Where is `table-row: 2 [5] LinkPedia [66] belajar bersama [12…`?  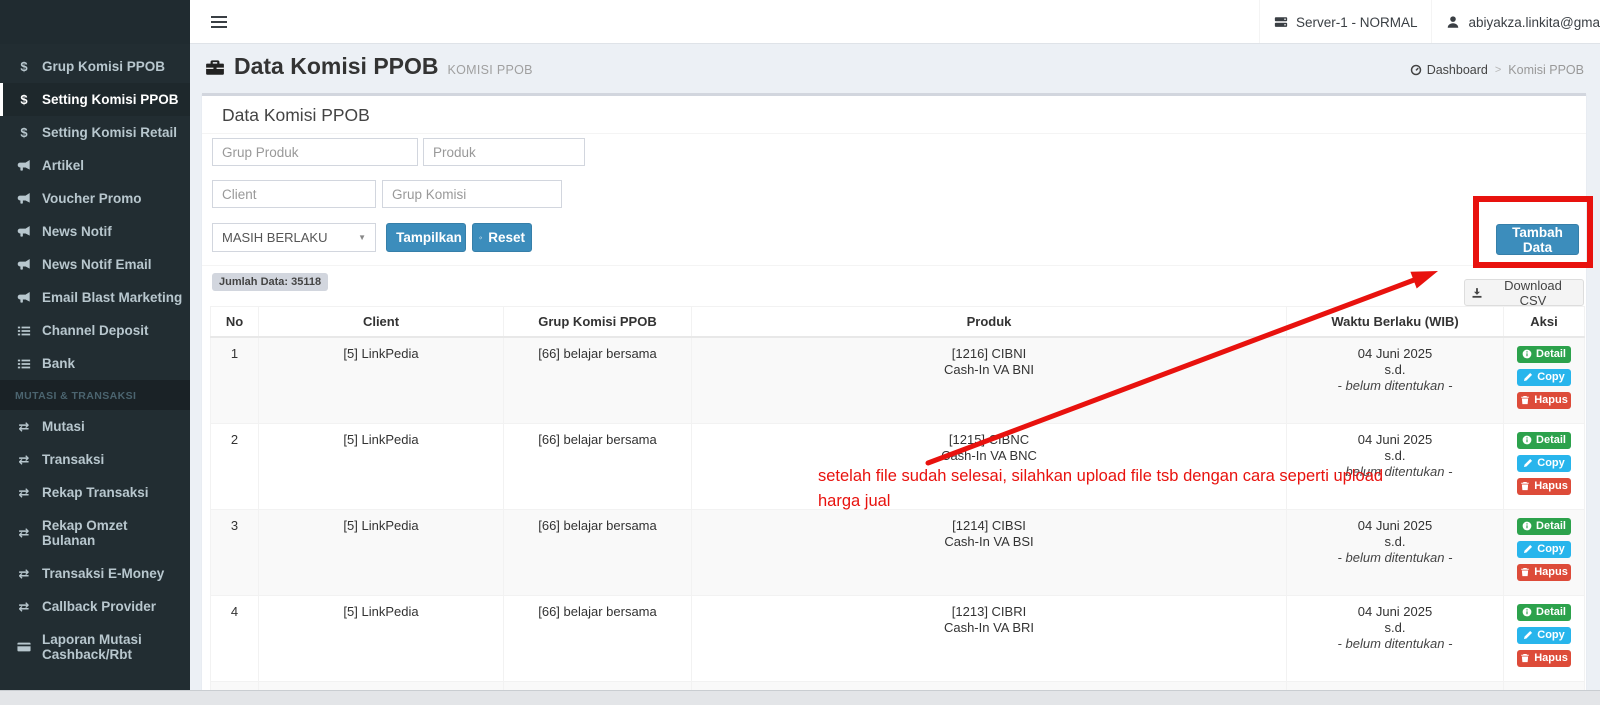
table-row: 2 [5] LinkPedia [66] belajar bersama [12… is located at coordinates (897, 466).